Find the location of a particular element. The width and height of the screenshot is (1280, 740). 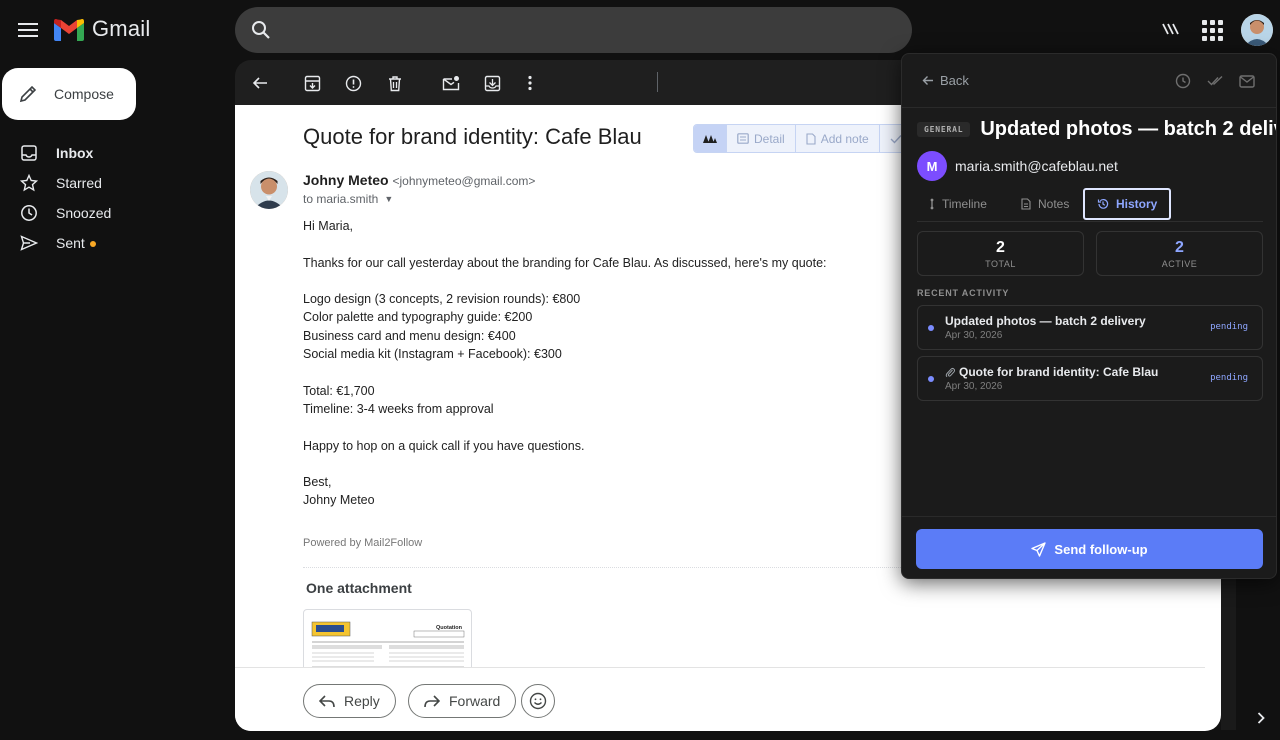

powered-by-text: Powered by Mail2Follow is located at coordinates (363, 543).